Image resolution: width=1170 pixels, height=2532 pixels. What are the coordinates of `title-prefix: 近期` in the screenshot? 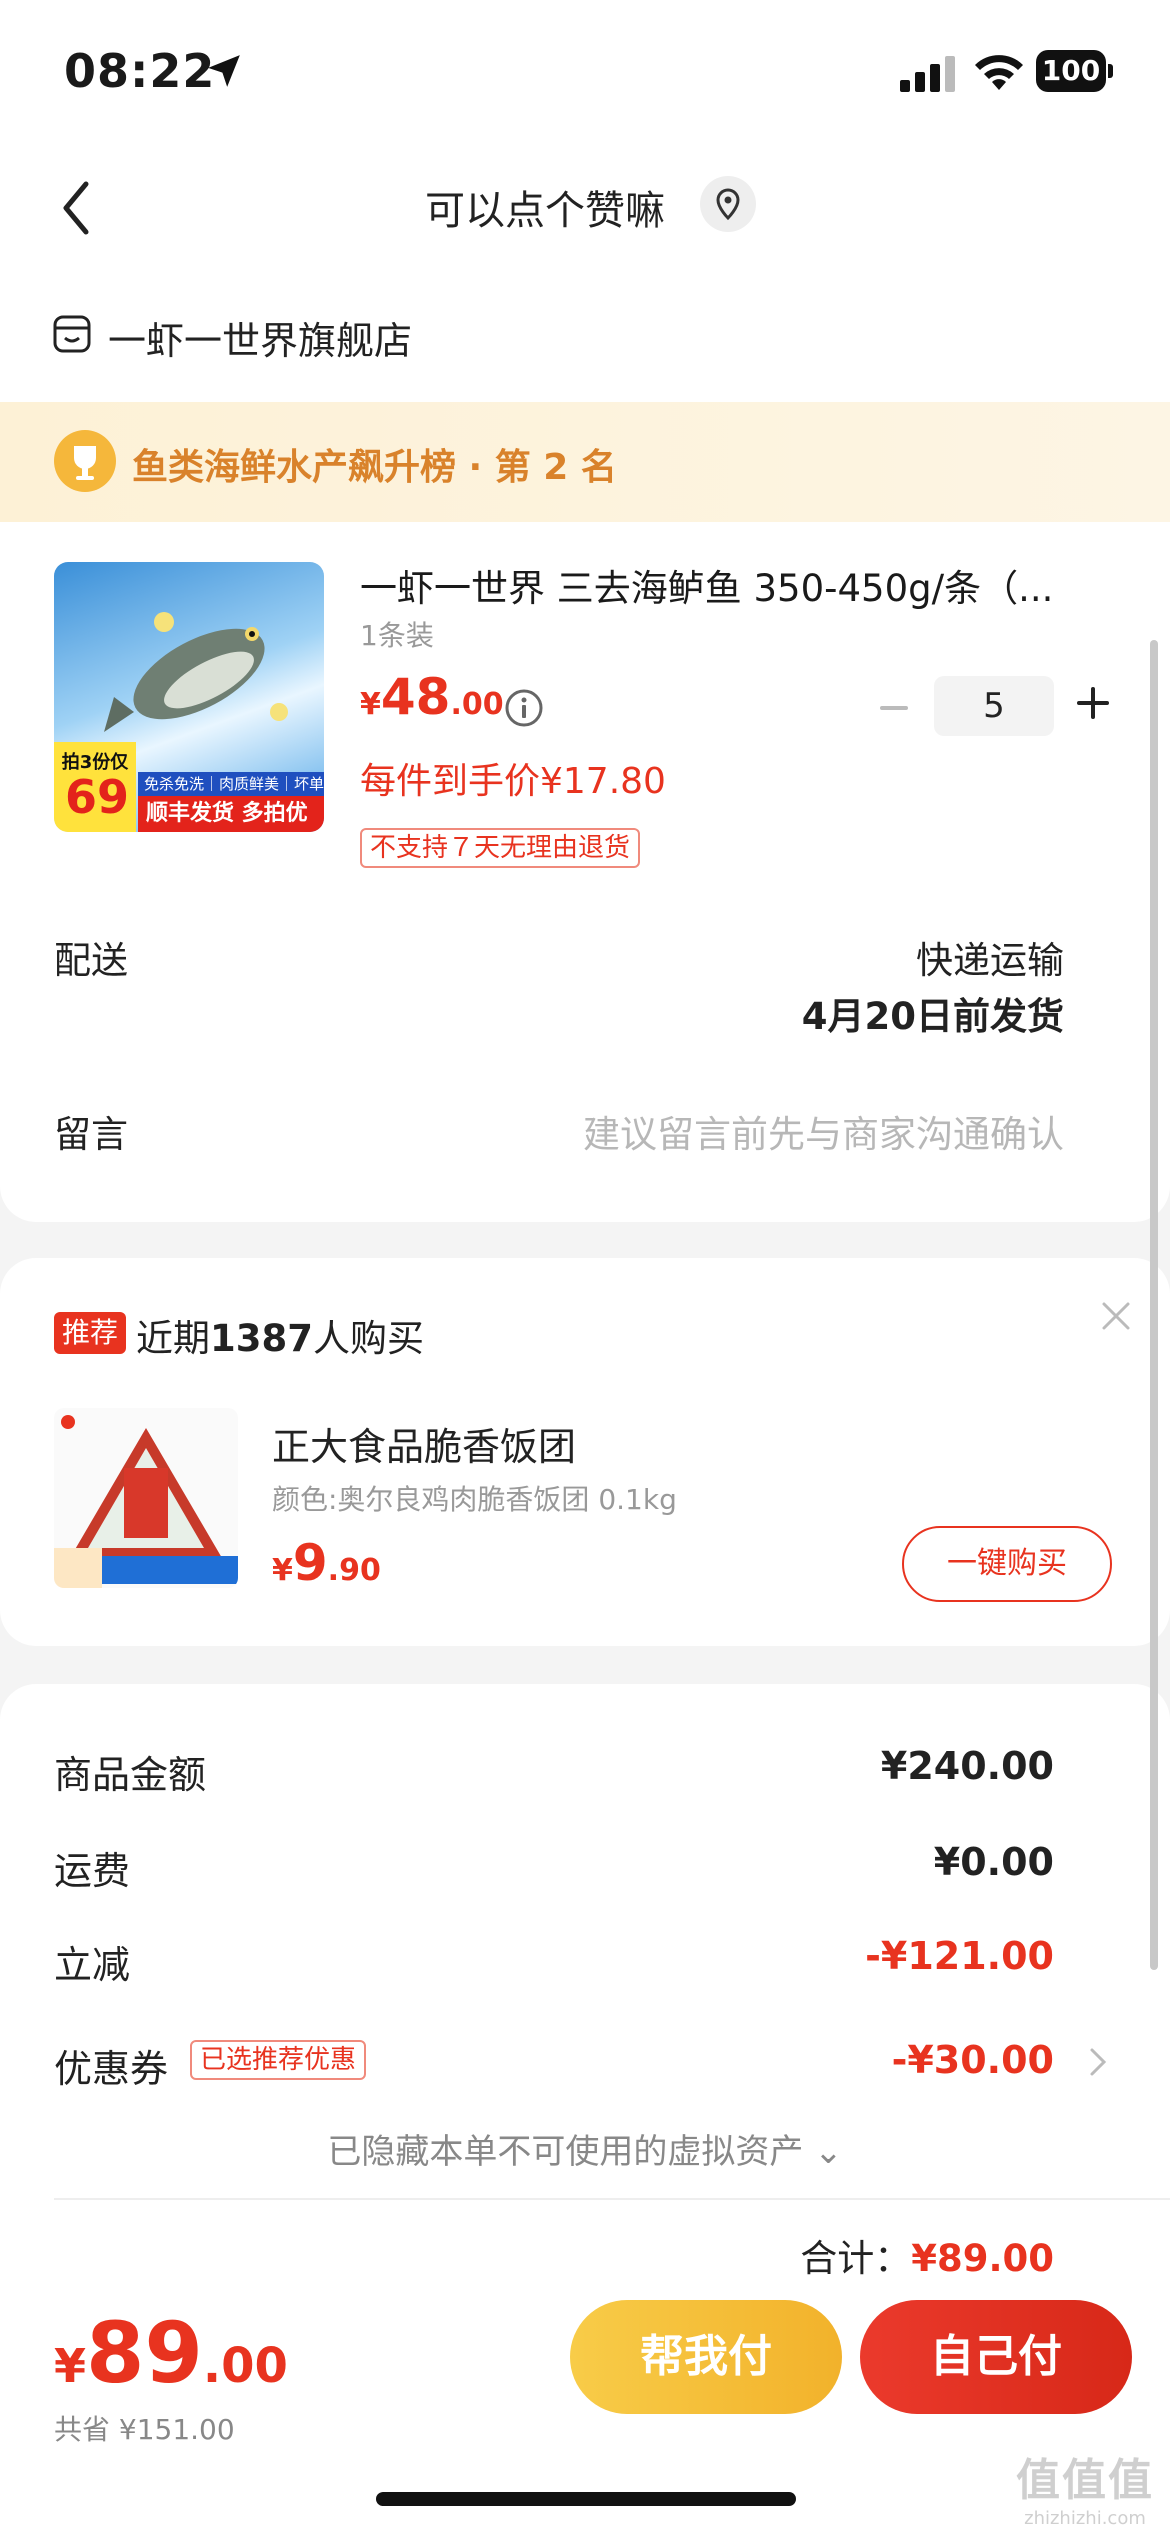 It's located at (173, 1338).